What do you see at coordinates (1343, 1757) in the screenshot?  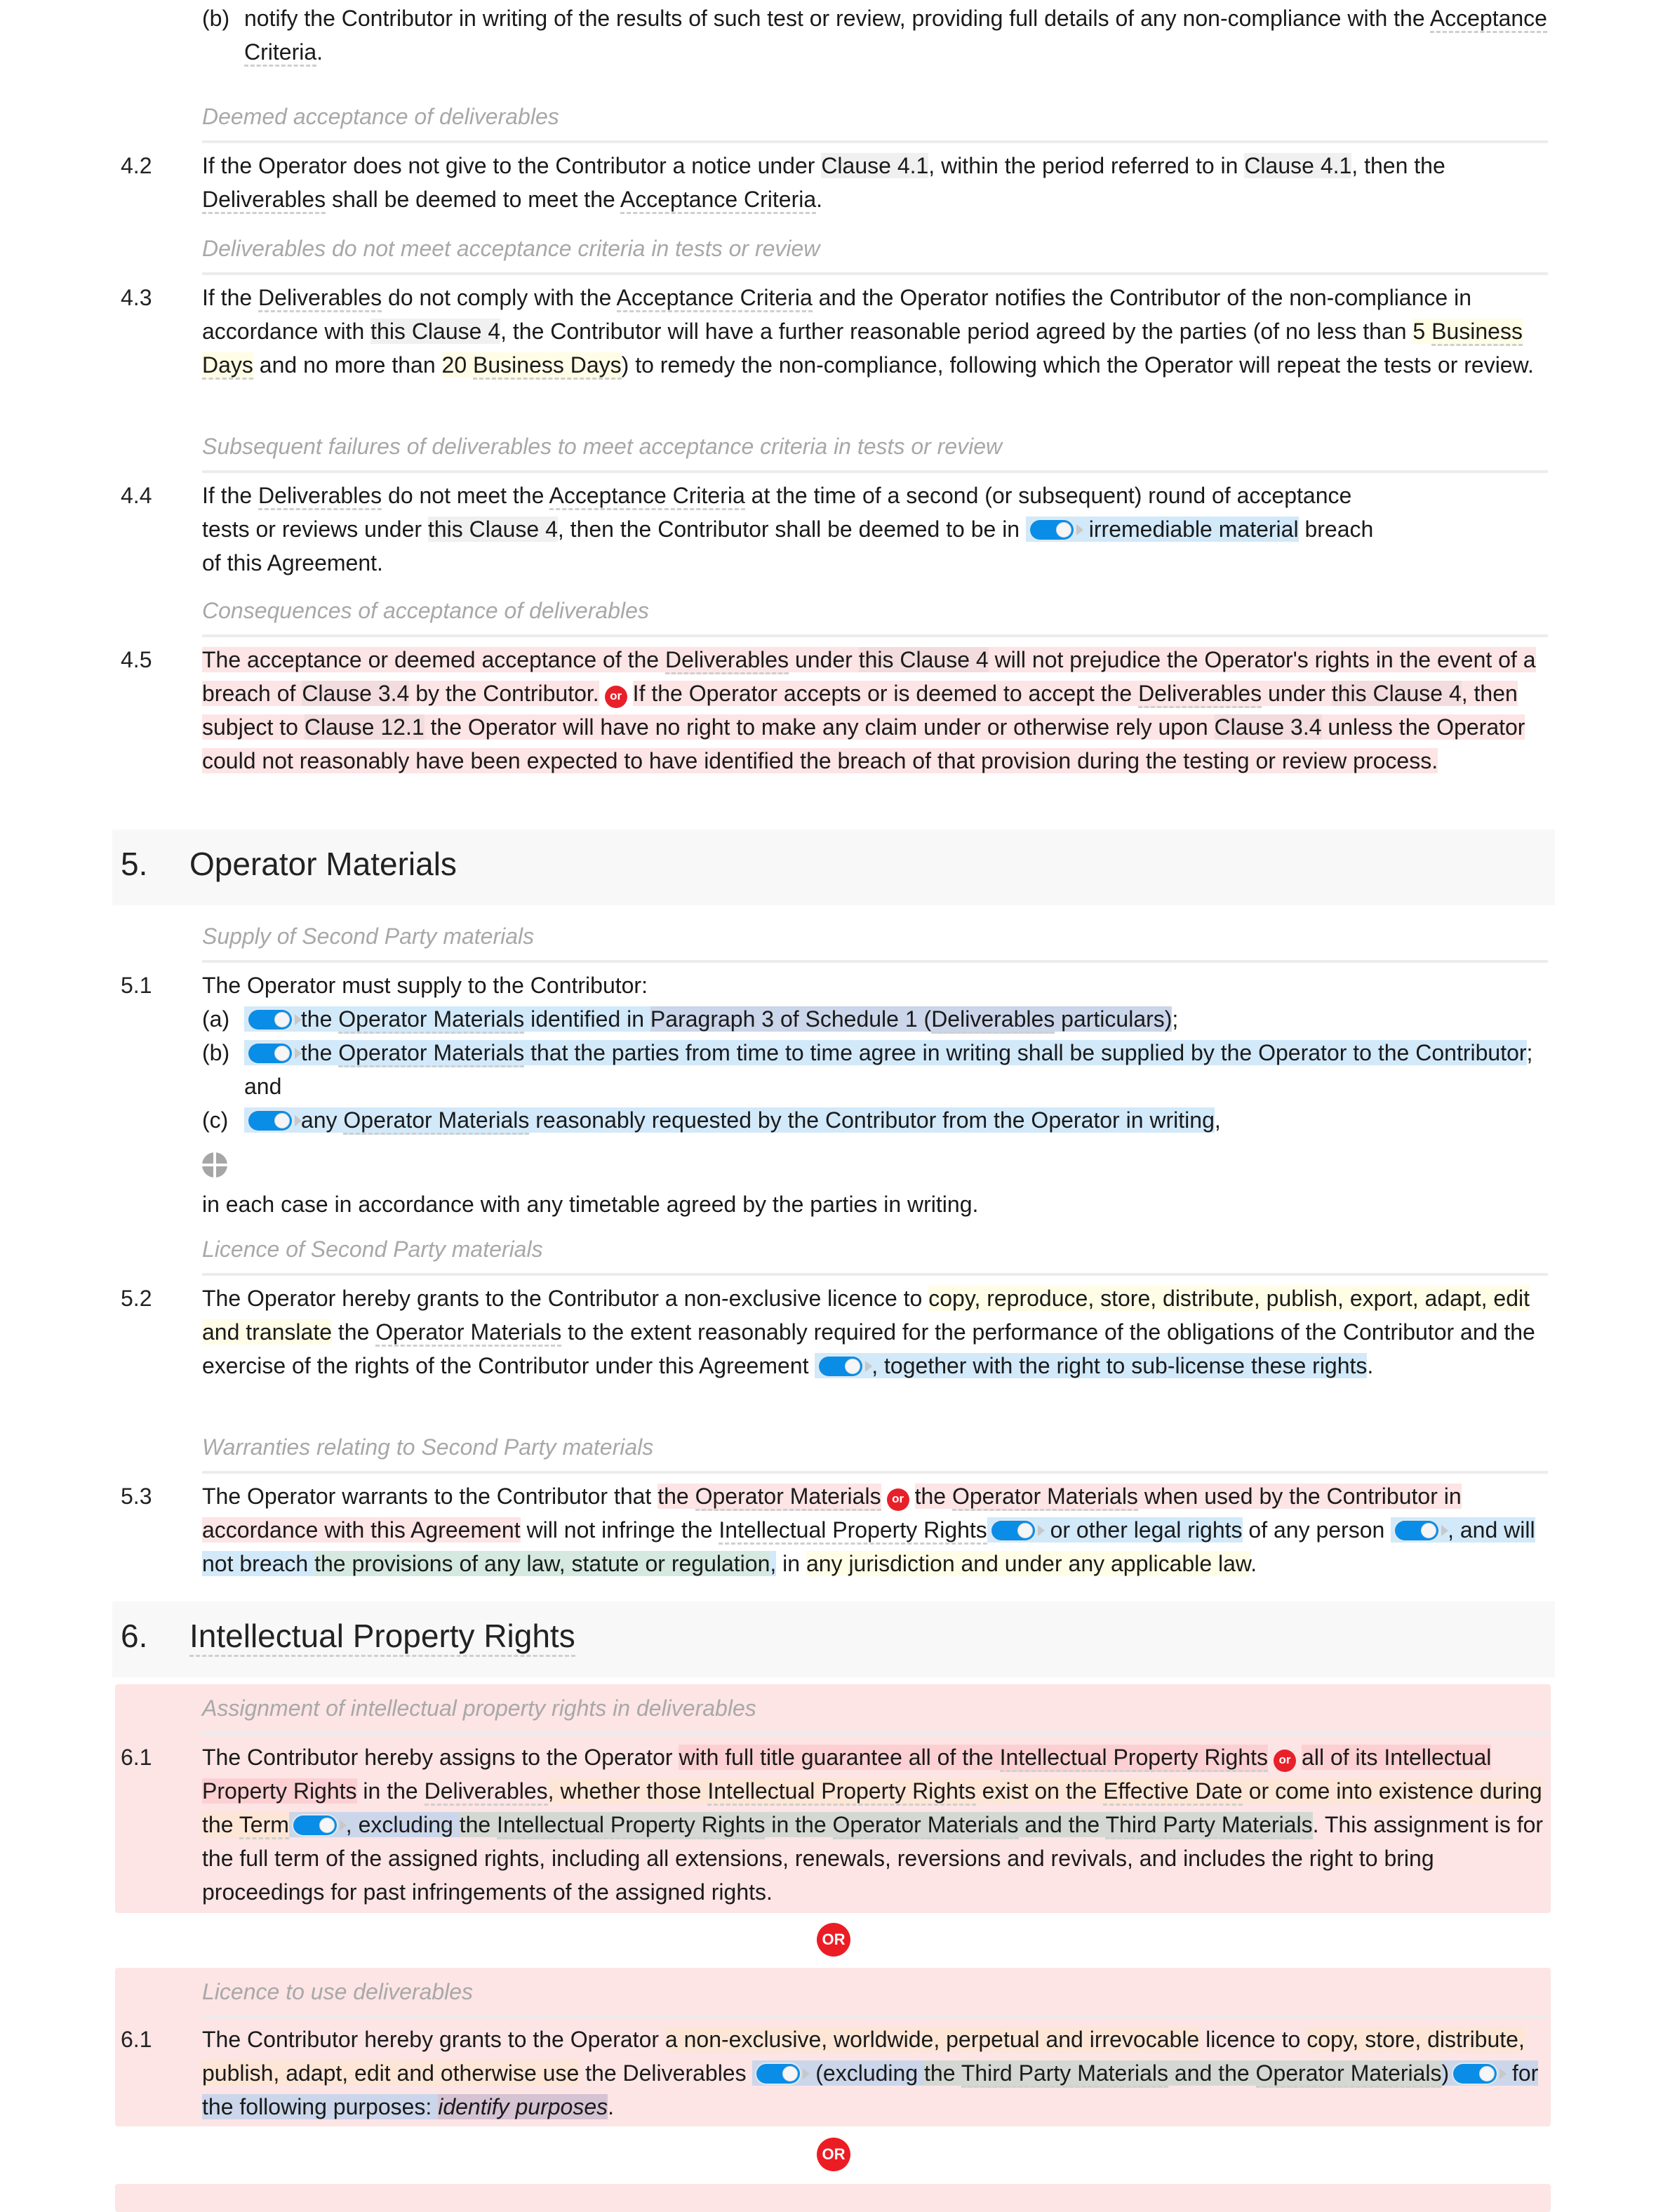 I see `optional-text-highlight: all of its` at bounding box center [1343, 1757].